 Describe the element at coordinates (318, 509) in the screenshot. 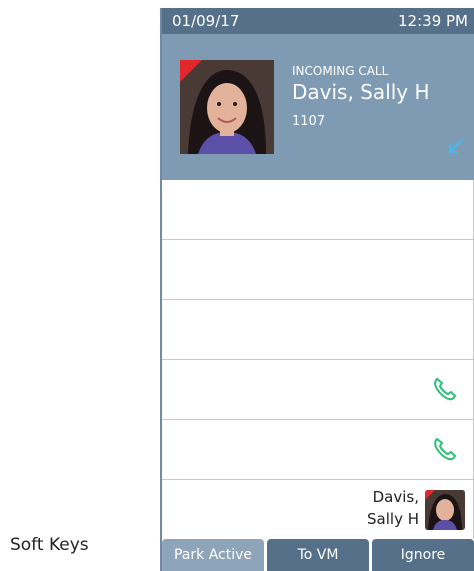

I see `busy-lamp-field-entry: Davis, Sally H` at that location.